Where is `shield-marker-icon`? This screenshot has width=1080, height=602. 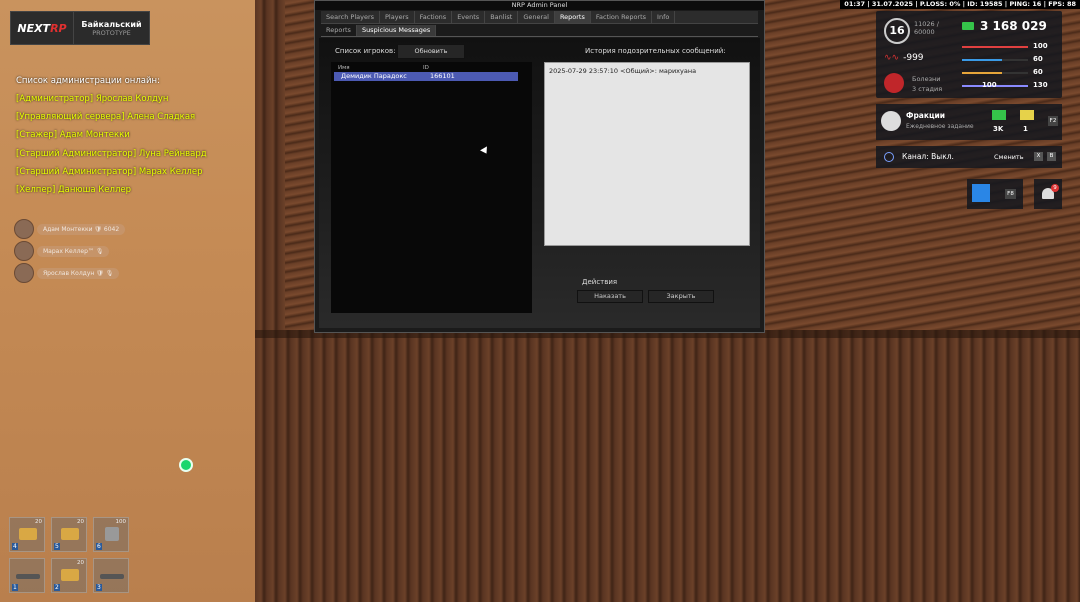
shield-marker-icon is located at coordinates (186, 465).